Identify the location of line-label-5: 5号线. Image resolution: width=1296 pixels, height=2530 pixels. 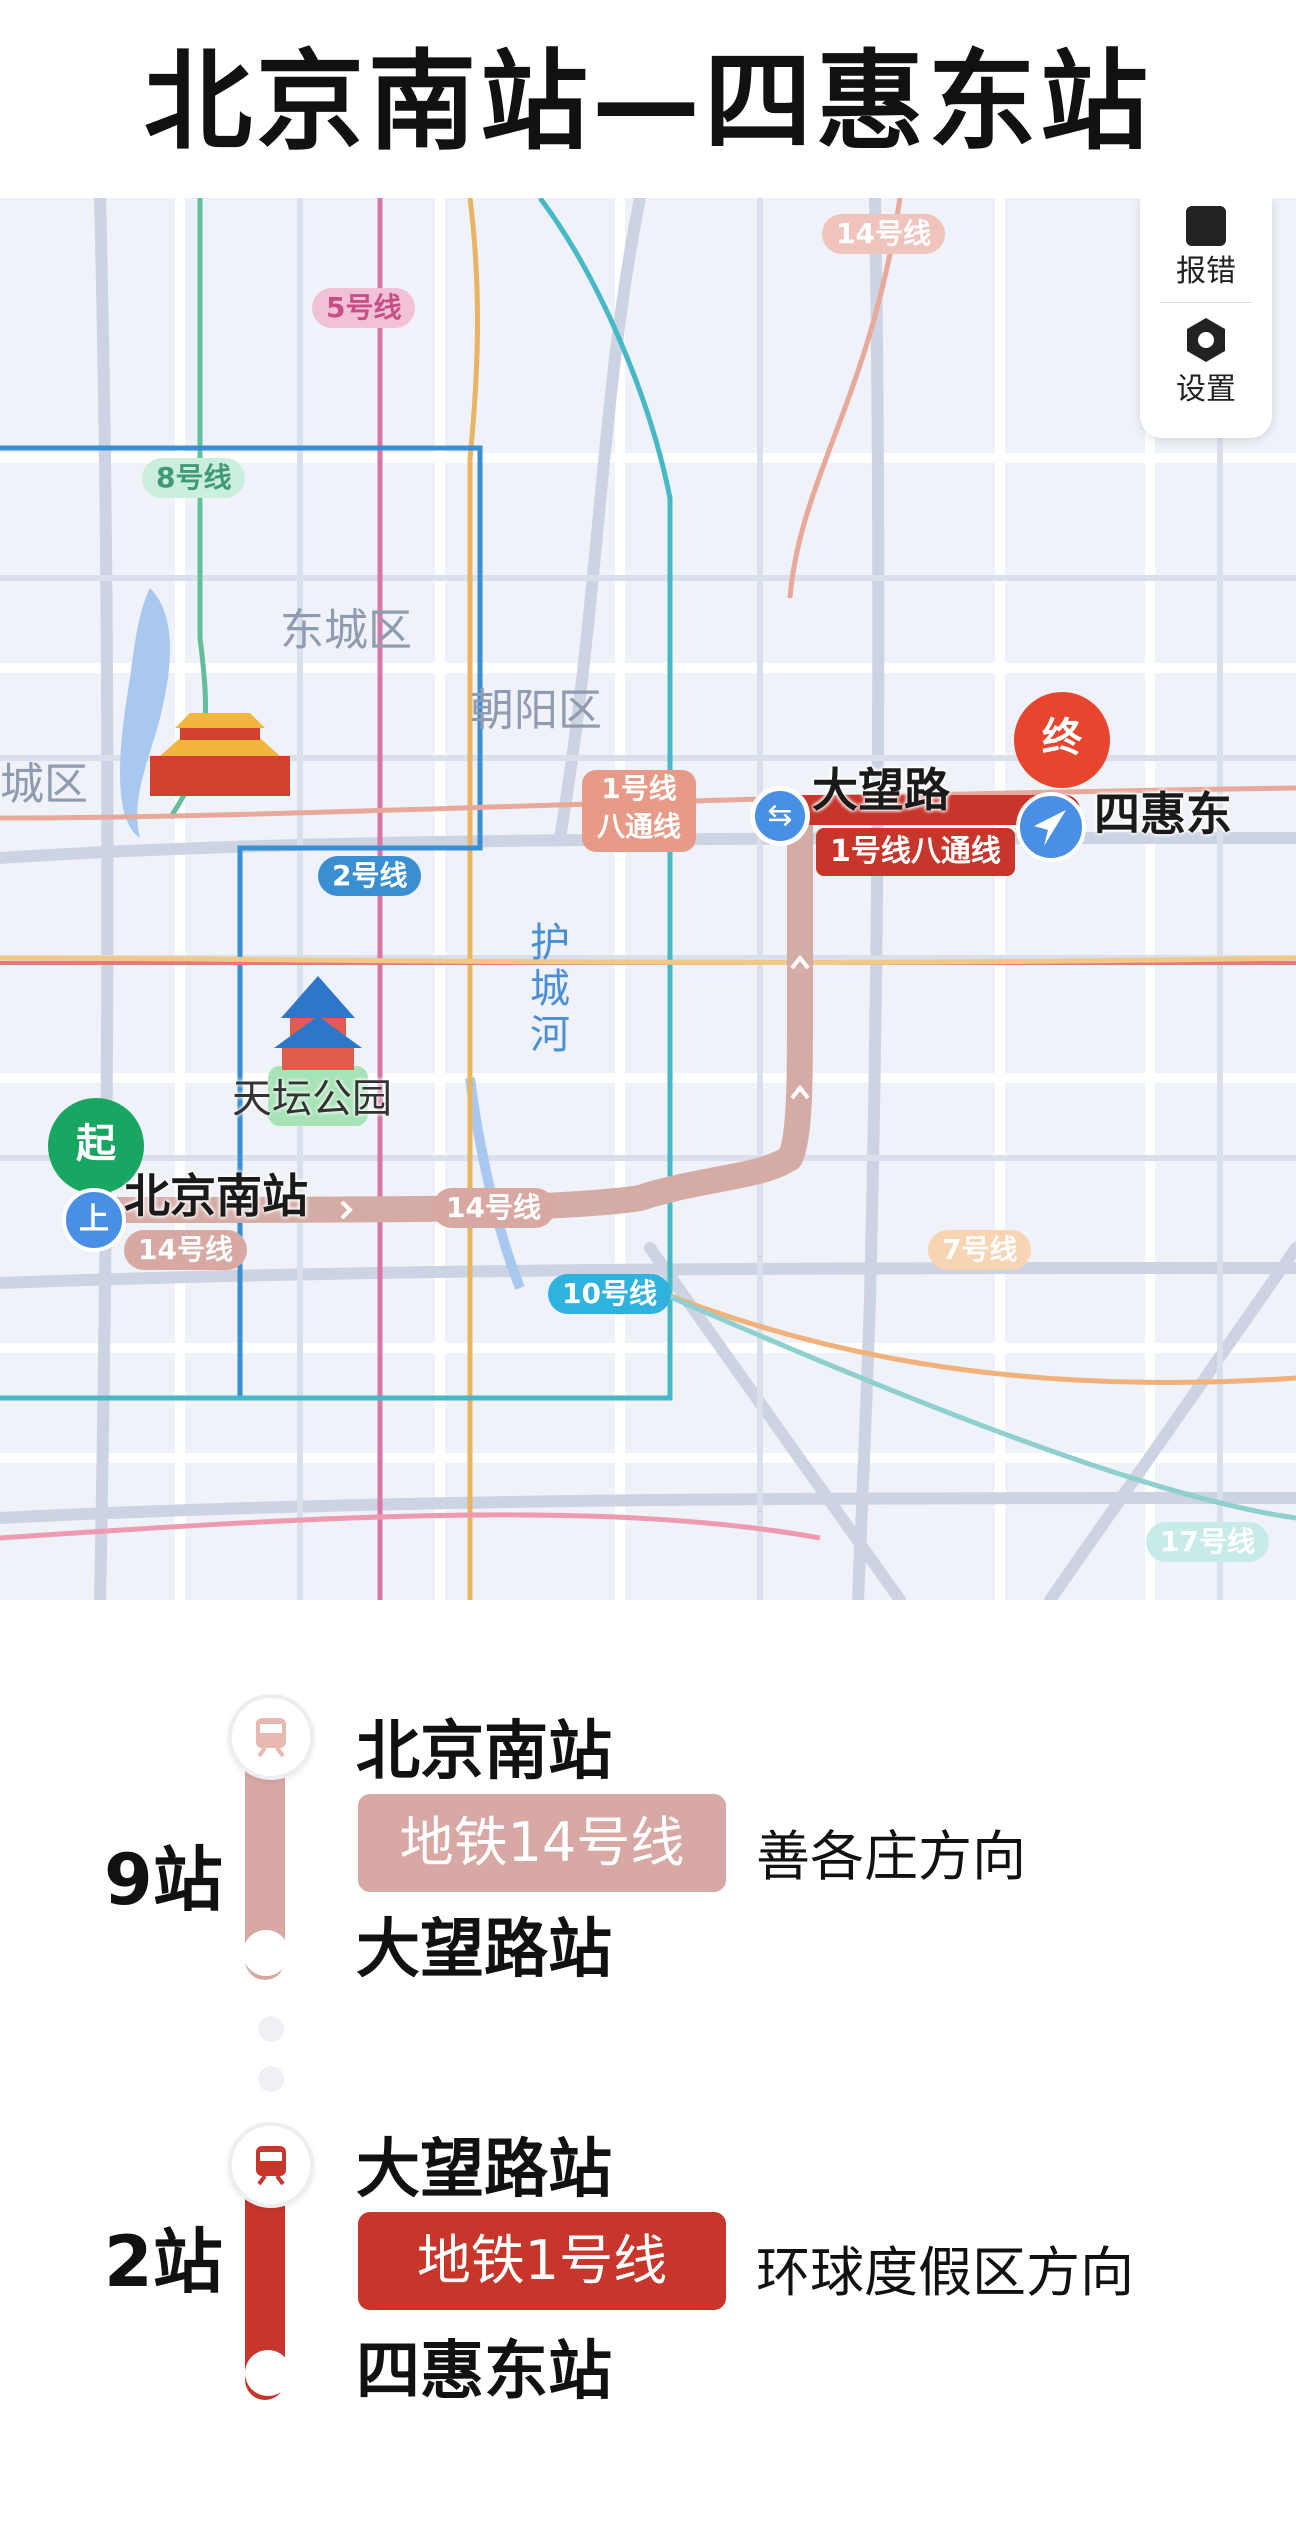
(364, 308).